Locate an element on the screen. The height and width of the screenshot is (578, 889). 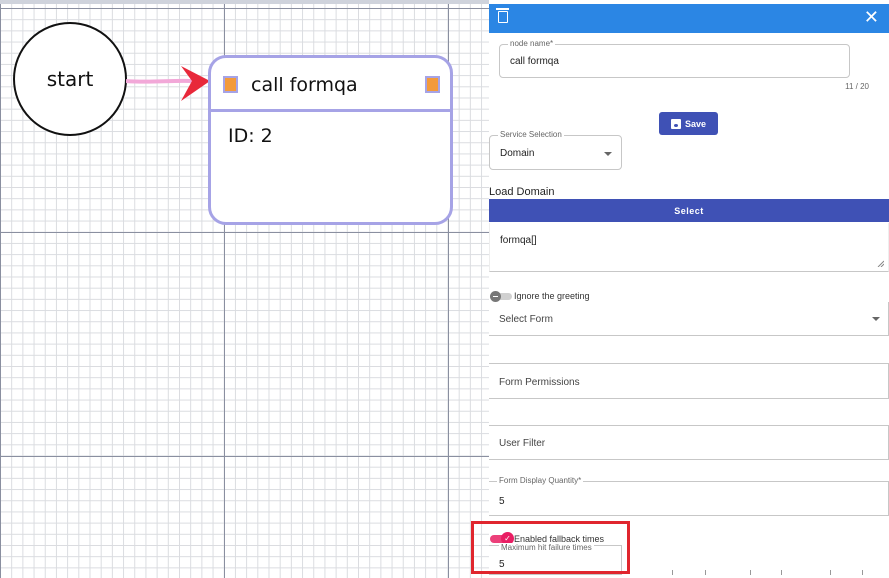
call-node: call formqa ID: 2 is located at coordinates (330, 140).